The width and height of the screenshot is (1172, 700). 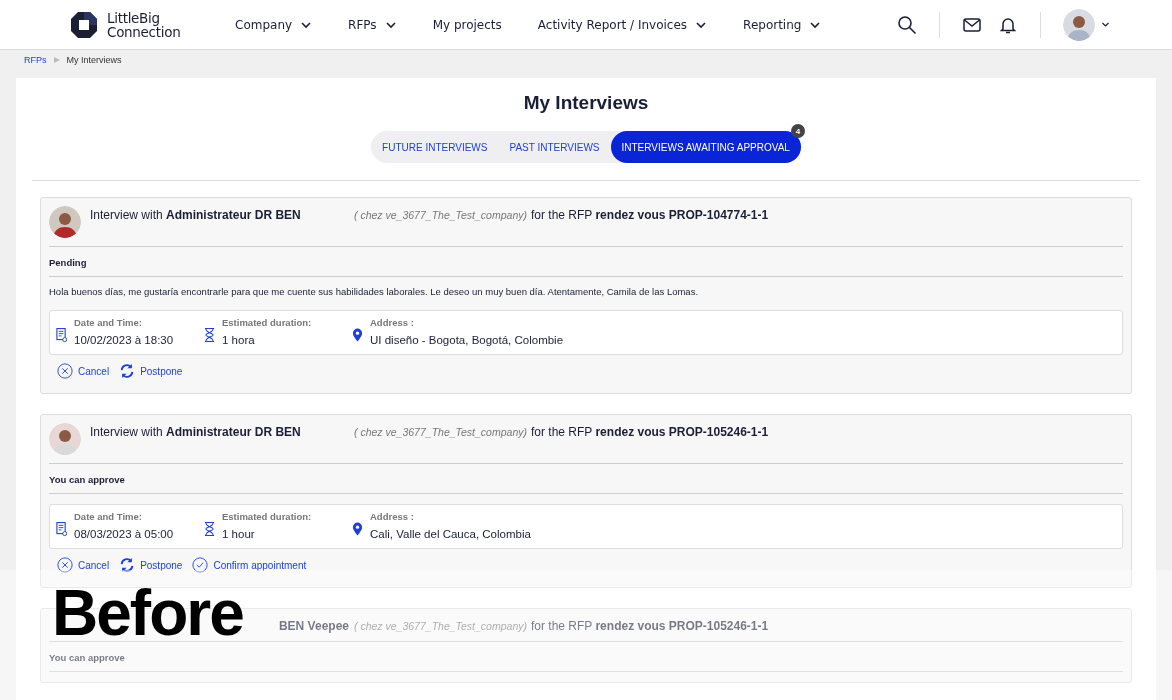 I want to click on detail-value: 1 hour, so click(x=239, y=534).